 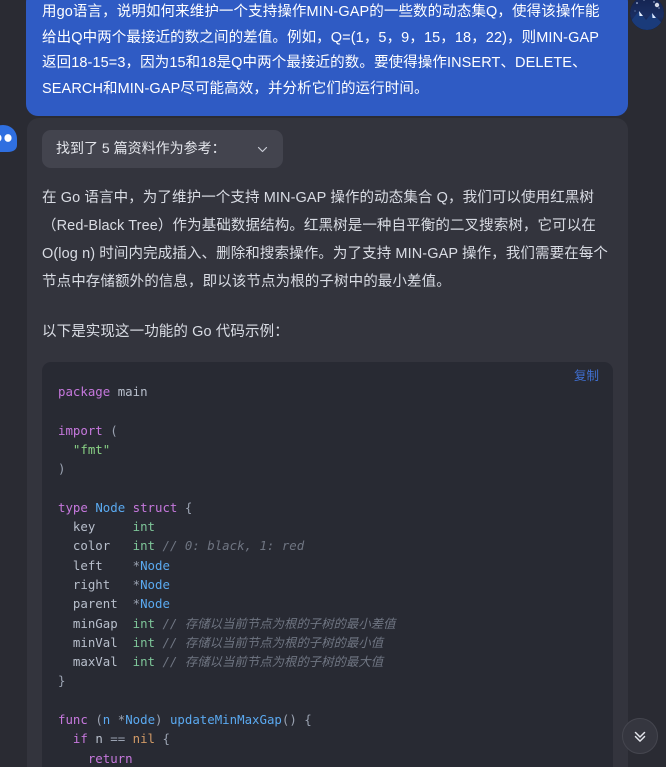 I want to click on sources-label: 找到了 5 篇资料作为参考：, so click(x=141, y=148).